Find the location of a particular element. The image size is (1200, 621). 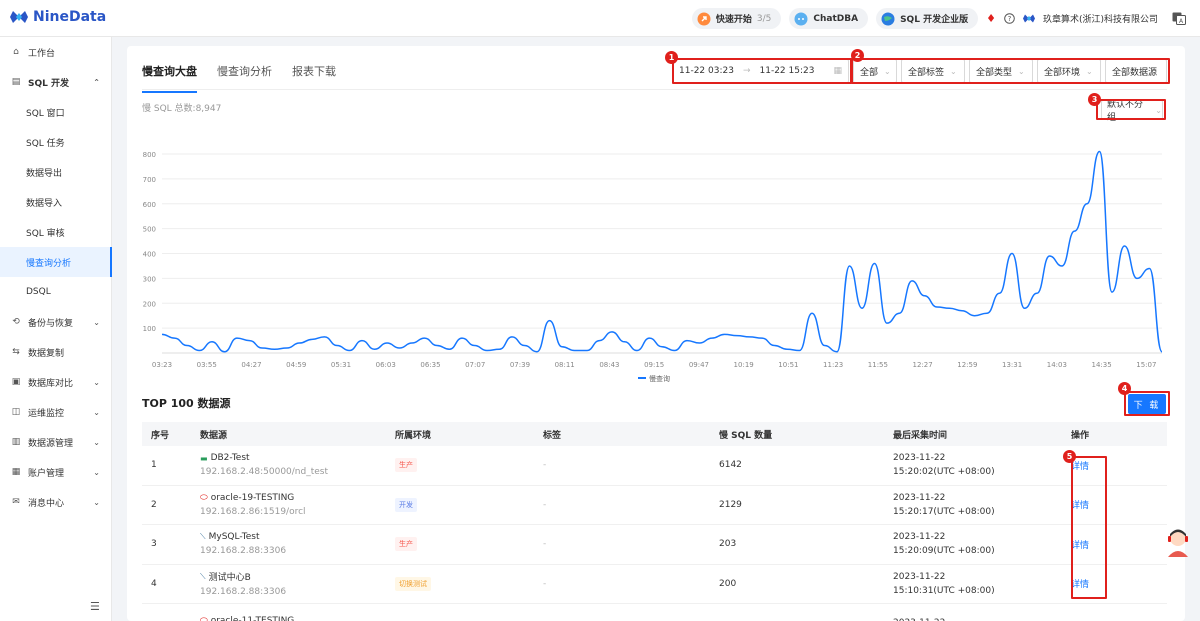

date-end: 11-22 15:23 is located at coordinates (787, 71).